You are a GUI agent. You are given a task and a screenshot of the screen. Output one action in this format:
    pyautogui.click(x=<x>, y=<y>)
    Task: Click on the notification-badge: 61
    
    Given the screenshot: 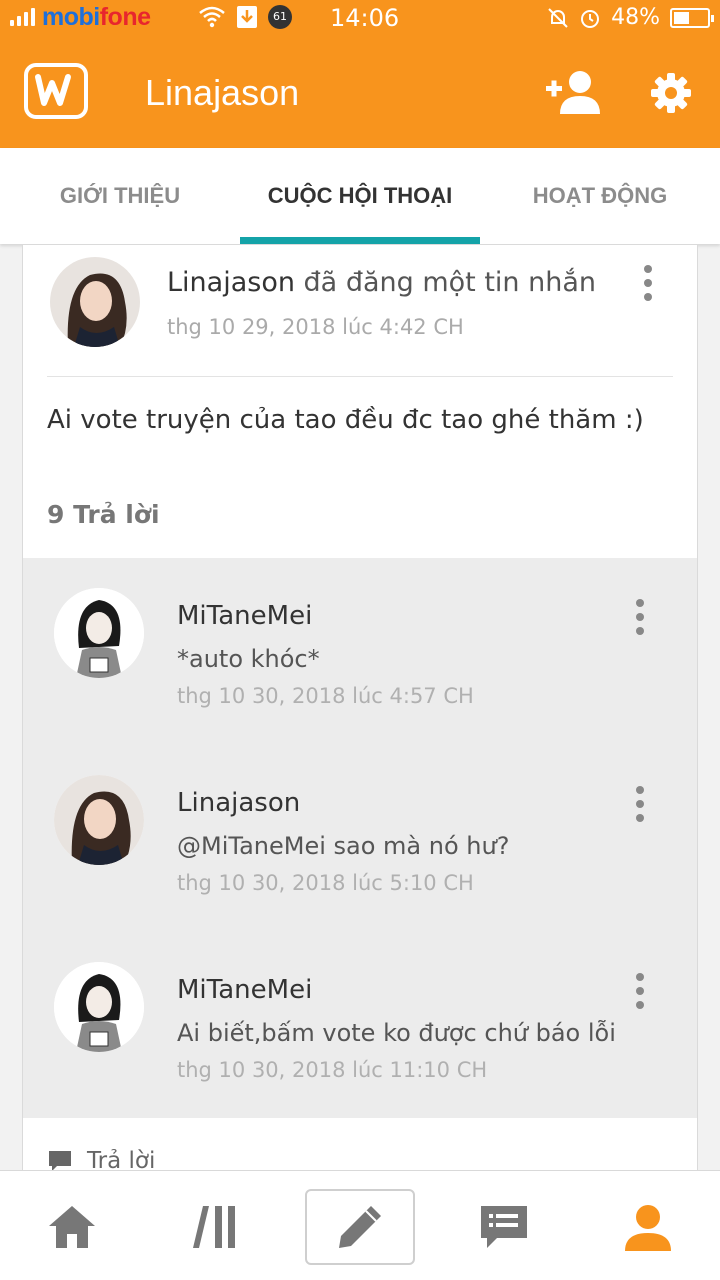 What is the action you would take?
    pyautogui.click(x=280, y=17)
    